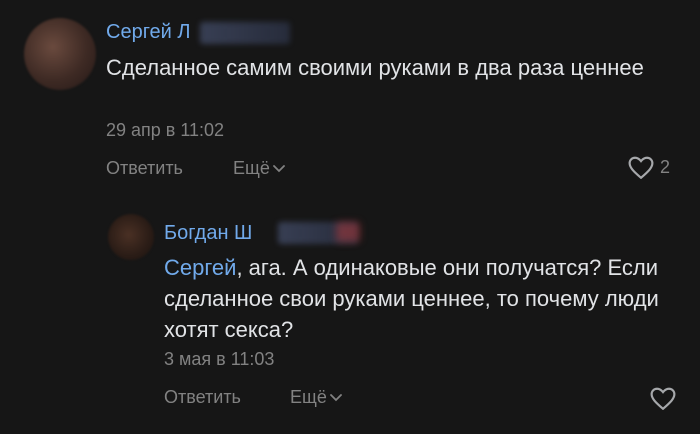 This screenshot has height=434, width=700. Describe the element at coordinates (200, 267) in the screenshot. I see `mention-link: Сергей` at that location.